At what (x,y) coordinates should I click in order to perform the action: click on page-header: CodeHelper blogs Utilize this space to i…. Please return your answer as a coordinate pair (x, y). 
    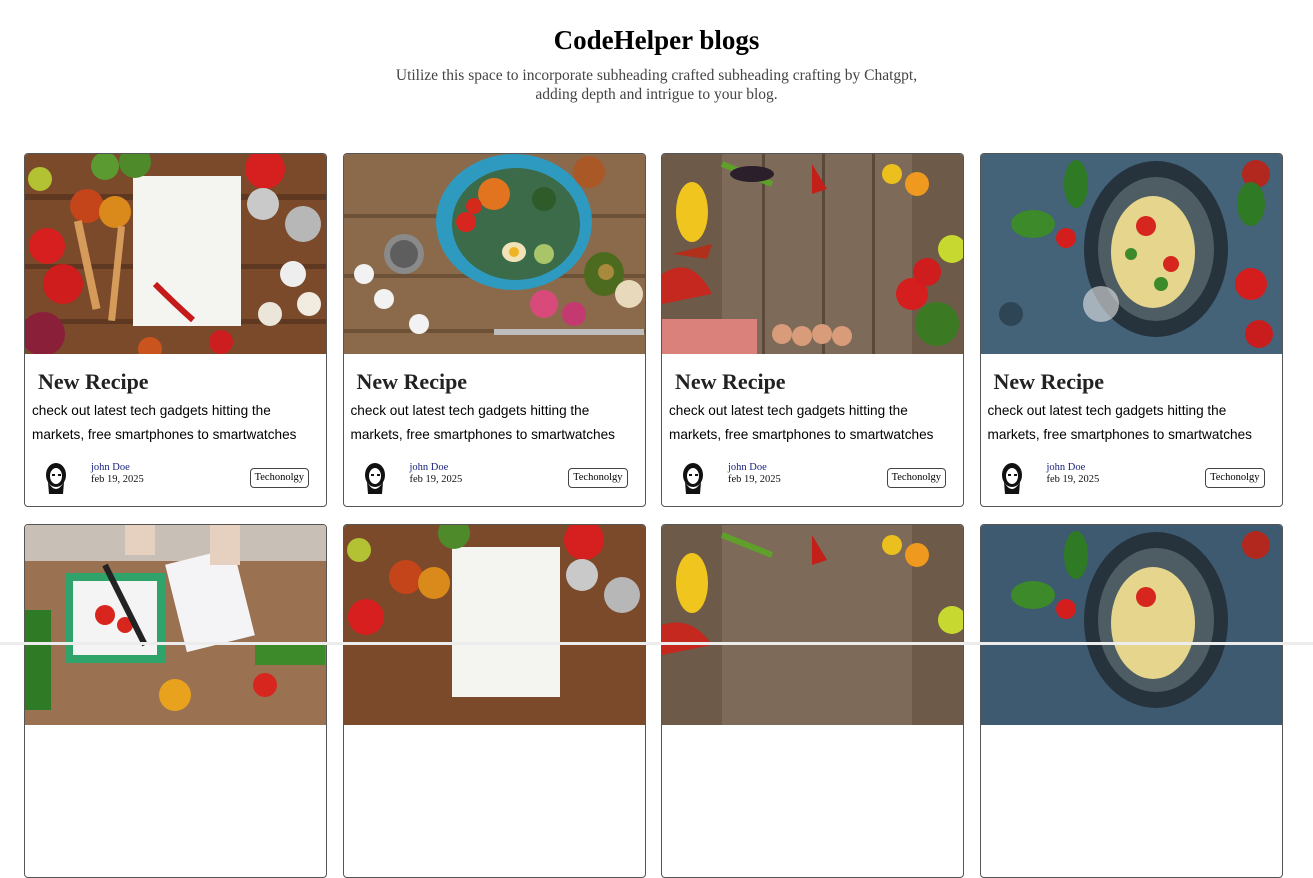
    Looking at the image, I should click on (656, 52).